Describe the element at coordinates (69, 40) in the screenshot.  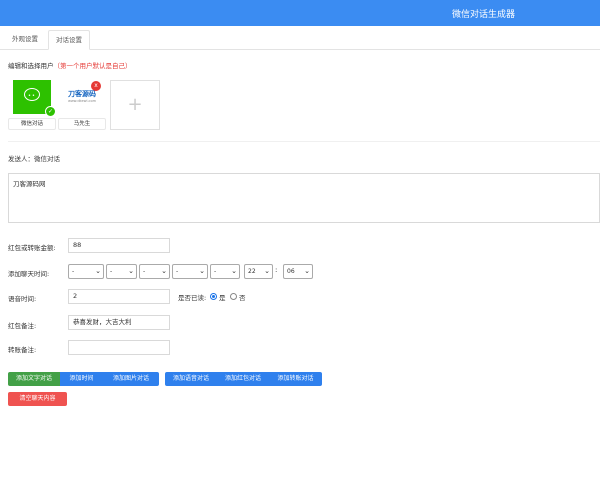
I see `tab-dialog-settings: 对话设置` at that location.